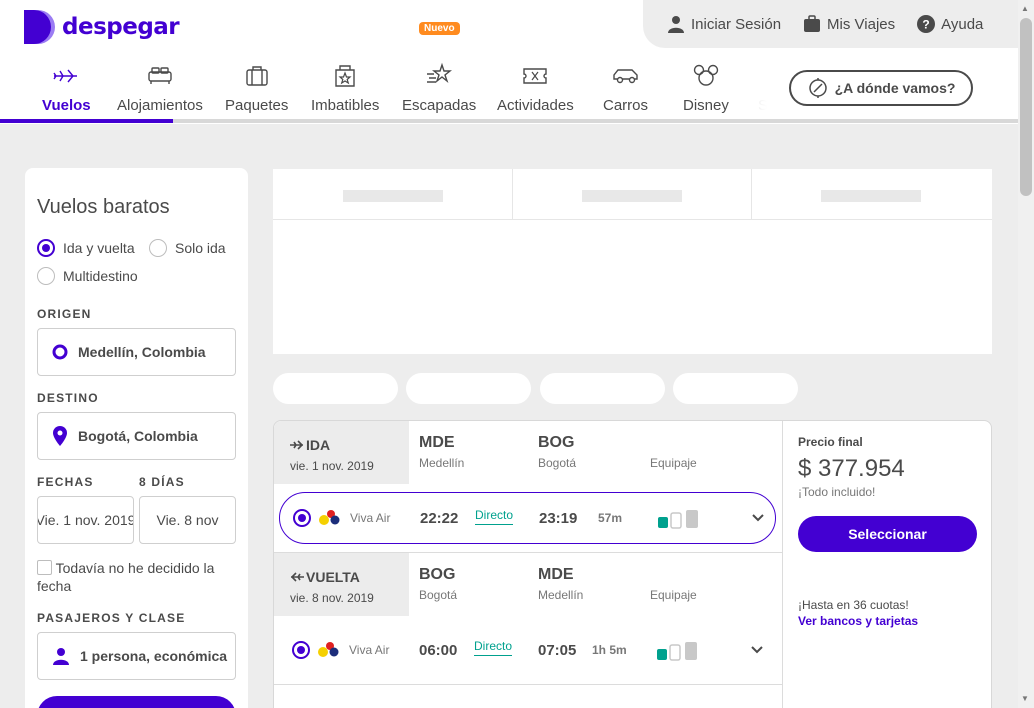 This screenshot has height=708, width=1034. I want to click on inbound-header: VUELTA vie. 8 nov. 2019, so click(341, 584).